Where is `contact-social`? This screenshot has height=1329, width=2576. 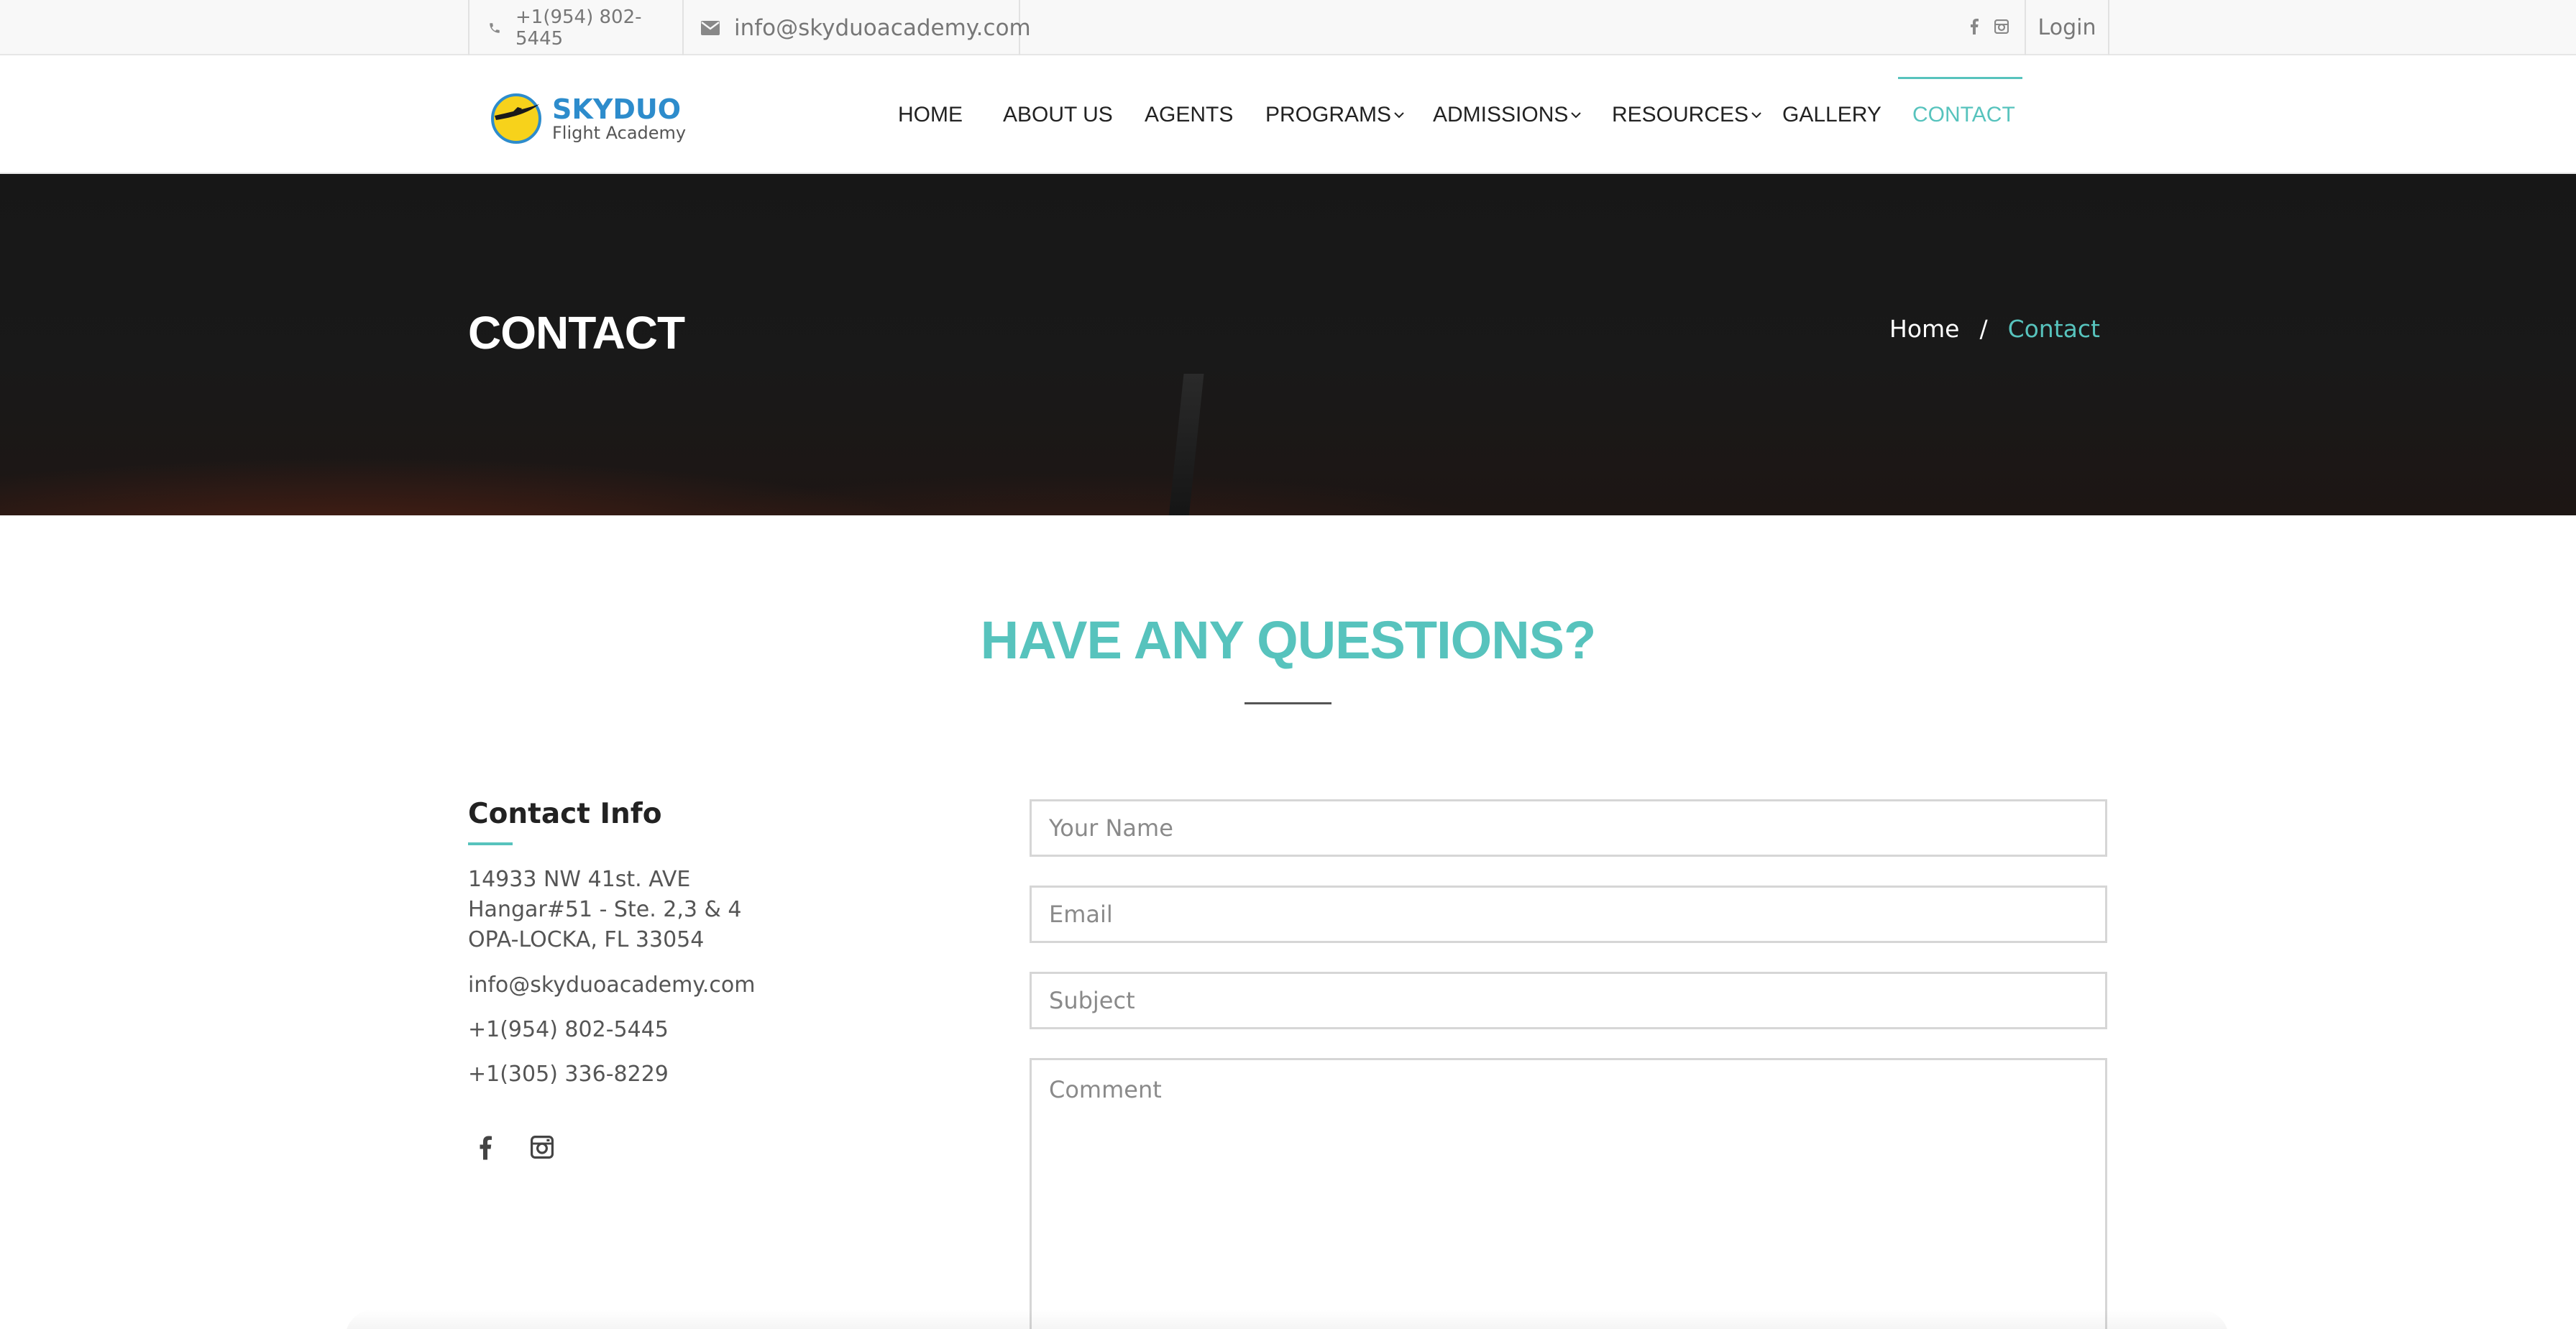 contact-social is located at coordinates (516, 1149).